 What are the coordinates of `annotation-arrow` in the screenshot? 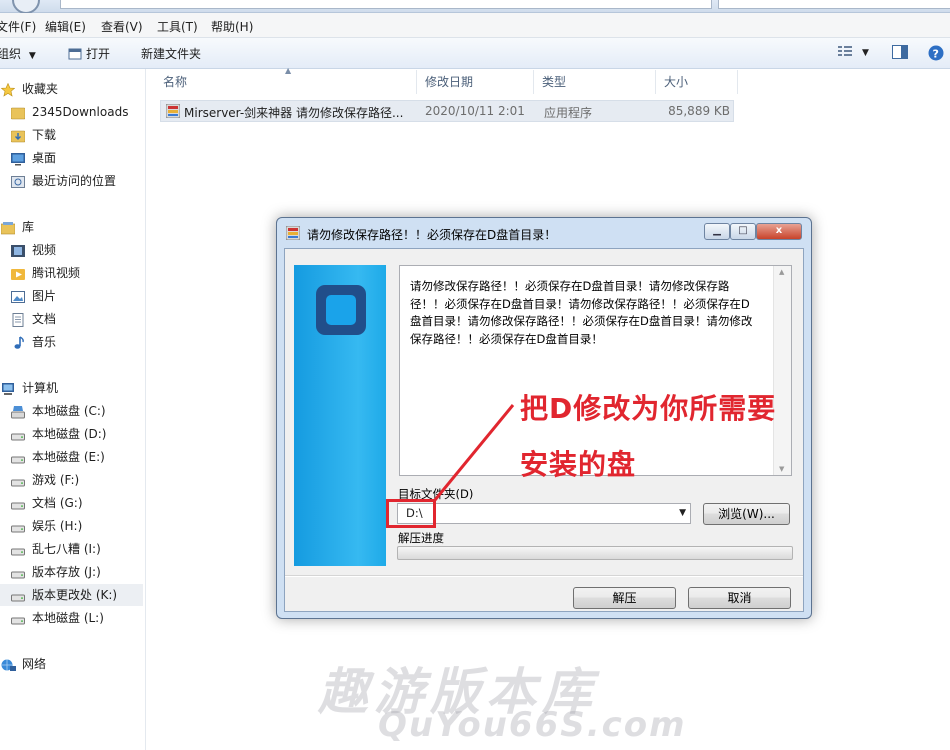 It's located at (474, 452).